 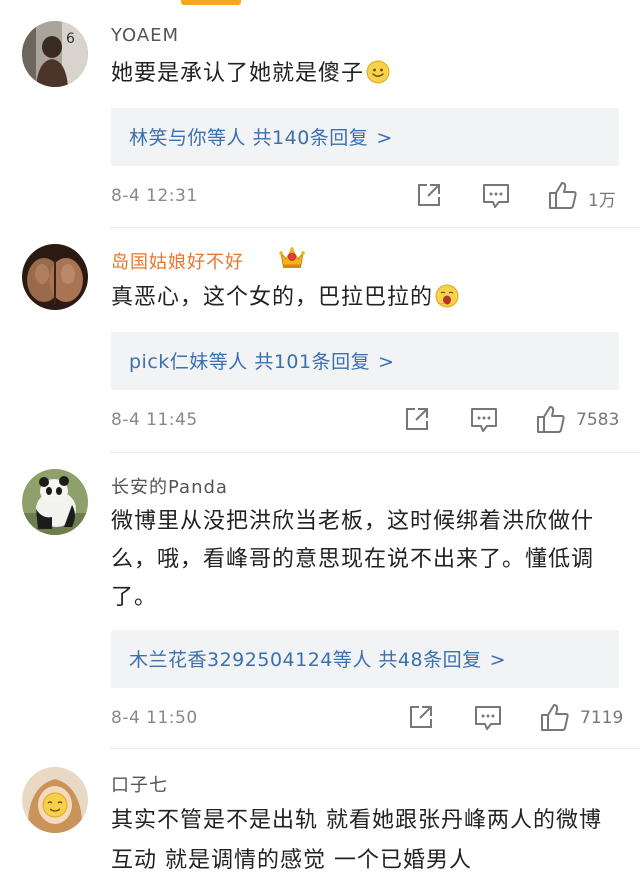 I want to click on replies-label: 林笑与你等人 共140条回复, so click(x=249, y=138).